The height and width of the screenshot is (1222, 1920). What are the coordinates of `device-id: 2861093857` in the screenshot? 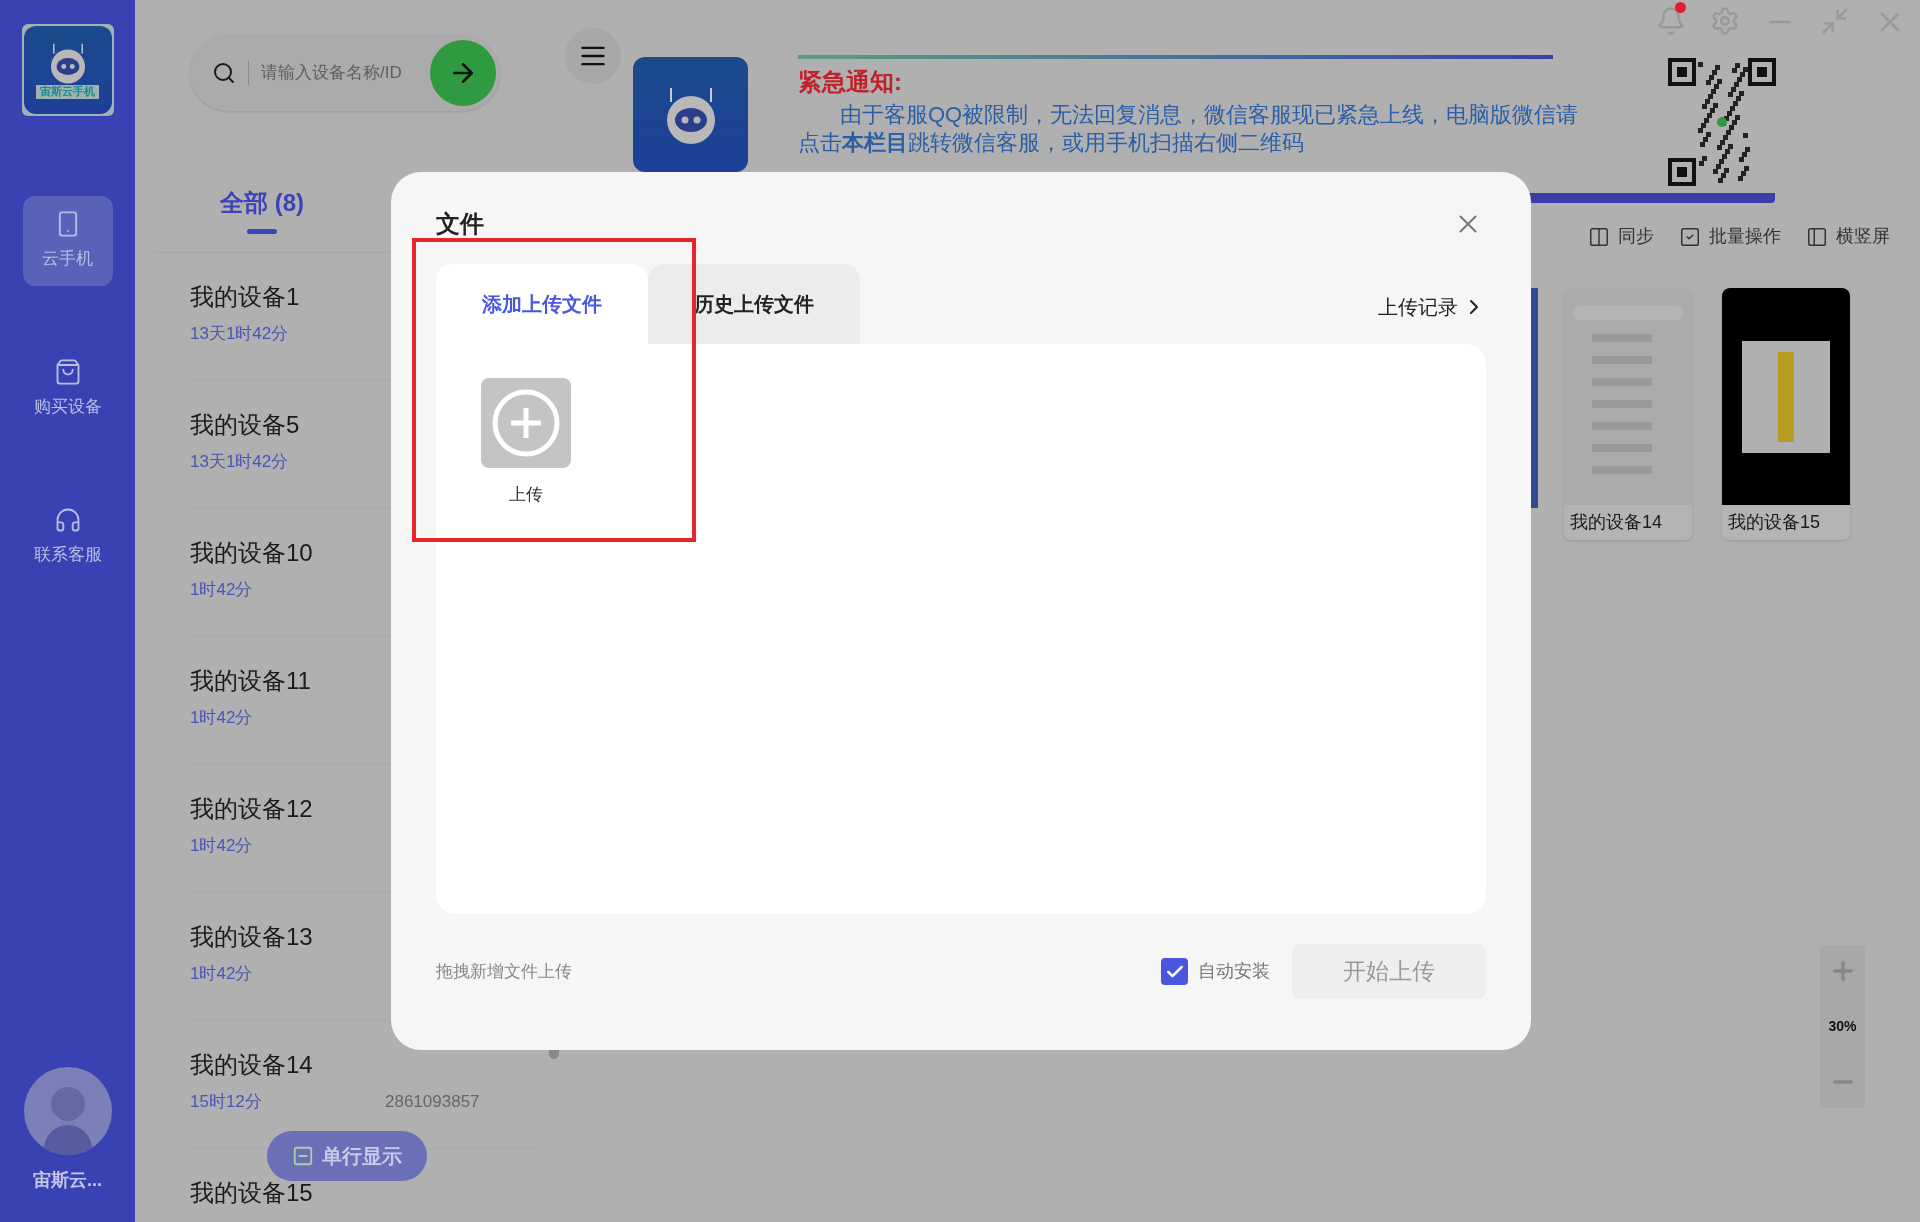 It's located at (432, 1102).